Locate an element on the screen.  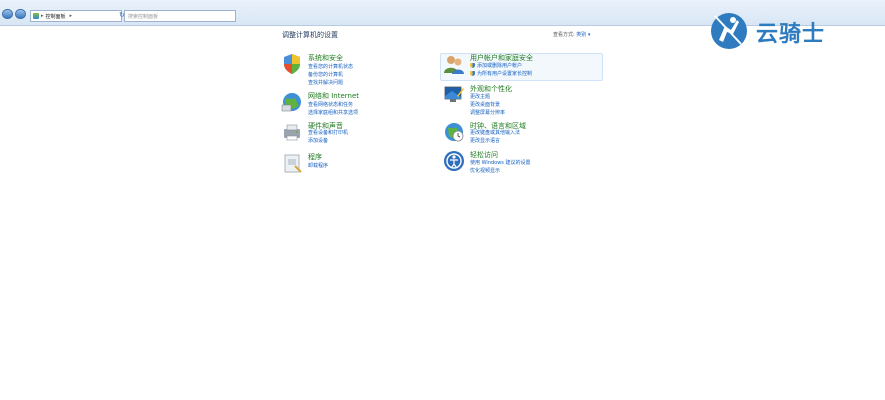
link-optimize-video: 优化视频显示 is located at coordinates (485, 170).